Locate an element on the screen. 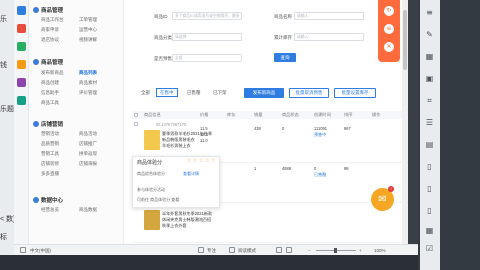 The height and width of the screenshot is (270, 480). batch-set-stock-button: 批量设置库存 is located at coordinates (355, 93).